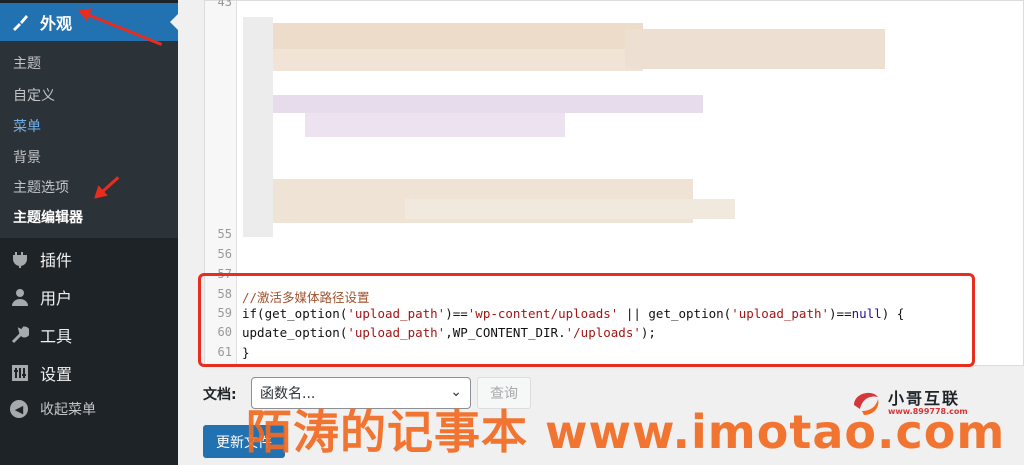 The height and width of the screenshot is (465, 1024). Describe the element at coordinates (19, 409) in the screenshot. I see `collapse-icon: ◀` at that location.